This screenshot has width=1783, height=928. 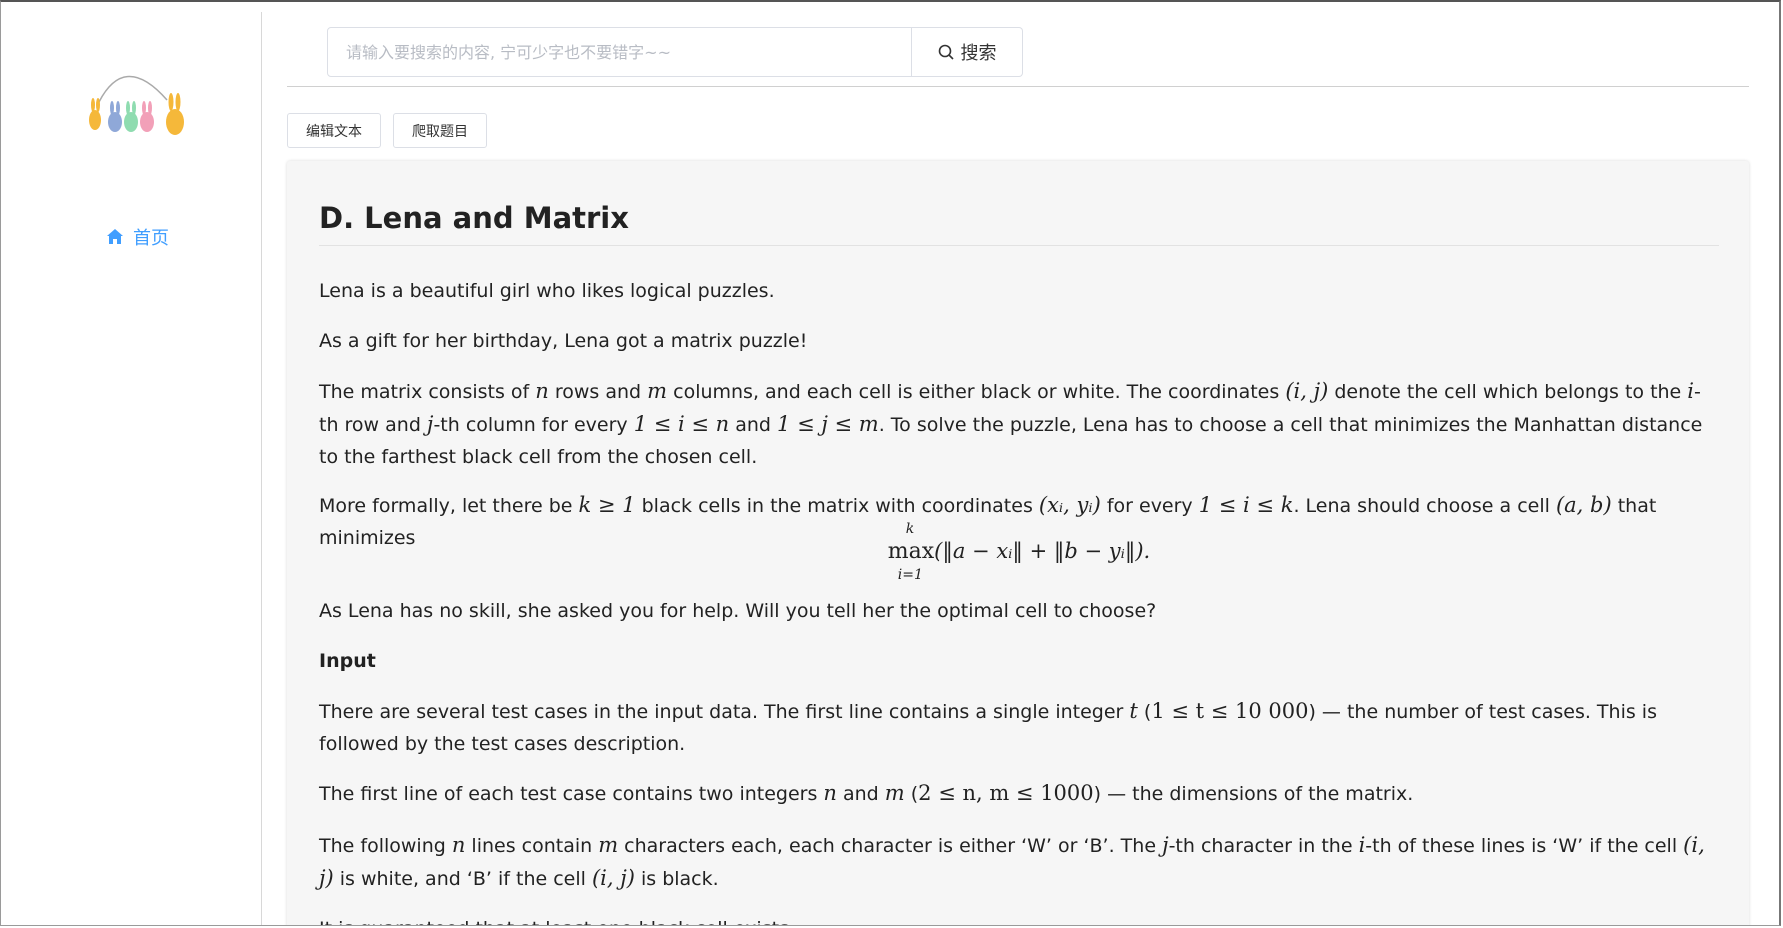 I want to click on formula: max k i=1 (‖a − xᵢ‖ + ‖b − yᵢ‖)., so click(x=1019, y=552).